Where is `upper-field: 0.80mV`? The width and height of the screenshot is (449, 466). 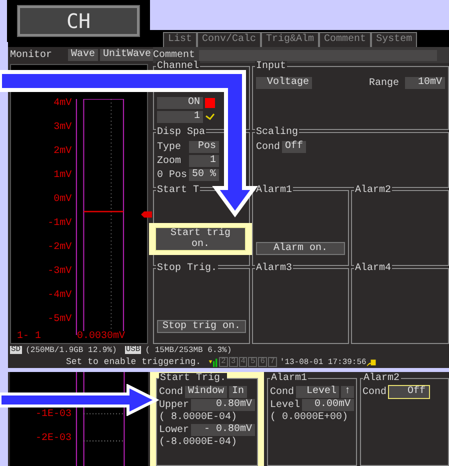 upper-field: 0.80mV is located at coordinates (223, 405).